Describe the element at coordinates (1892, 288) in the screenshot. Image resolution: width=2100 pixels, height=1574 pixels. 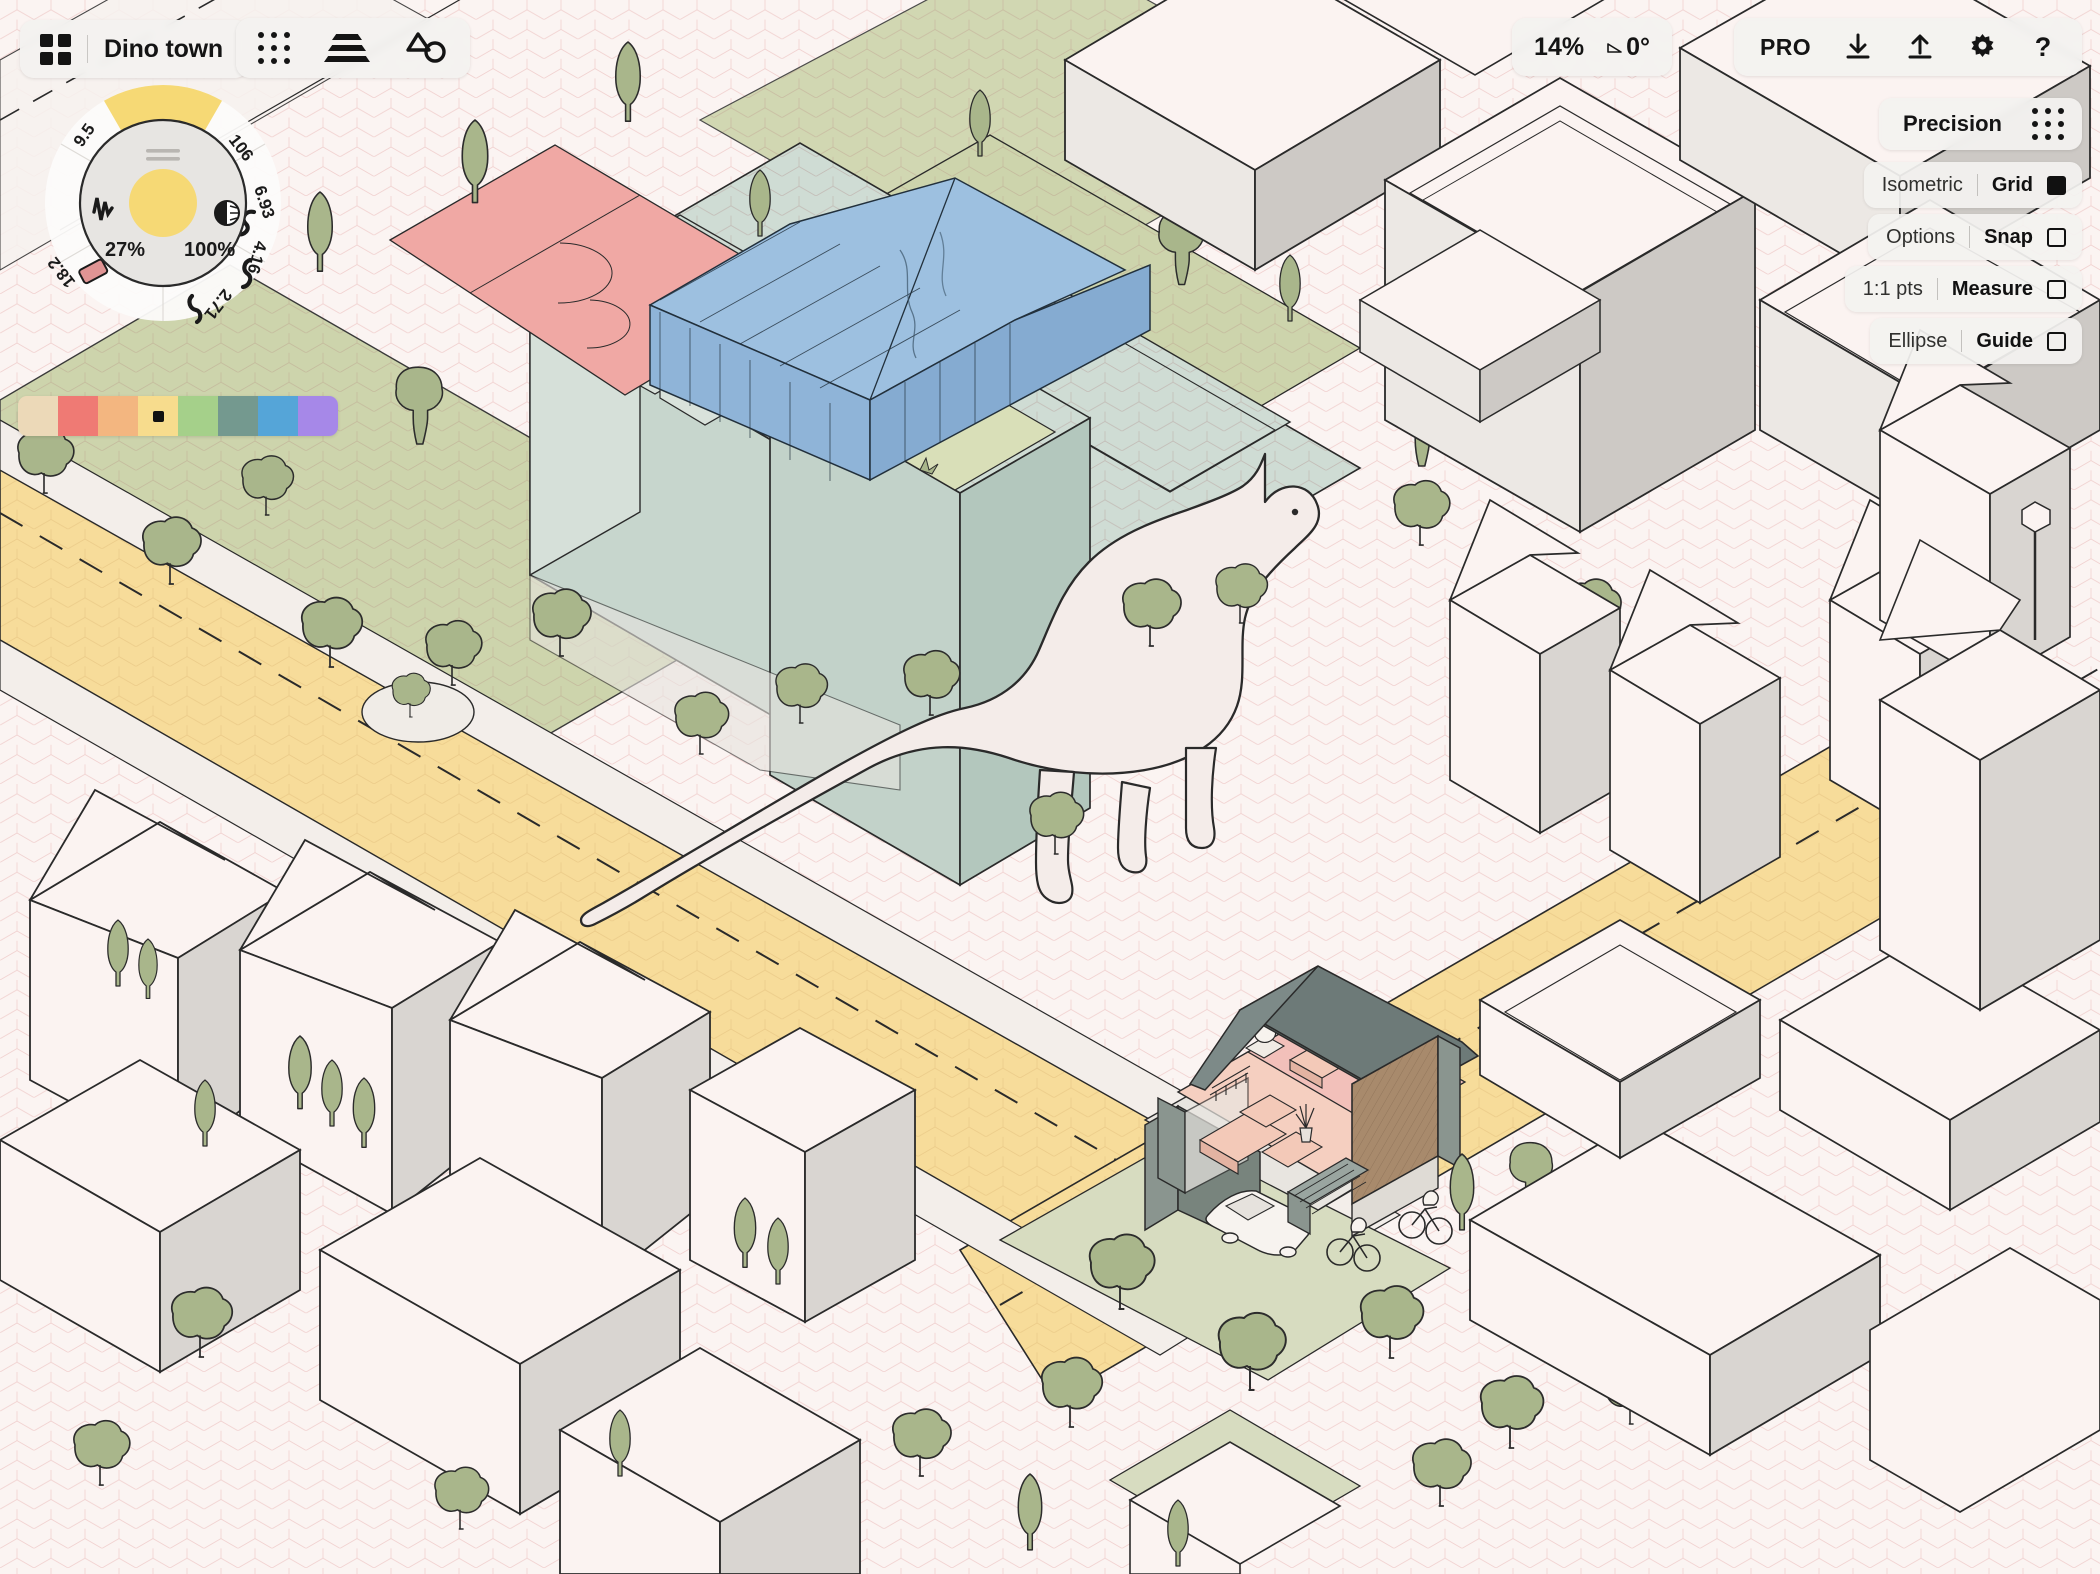
I see `precision-row-label: 1:1 pts` at that location.